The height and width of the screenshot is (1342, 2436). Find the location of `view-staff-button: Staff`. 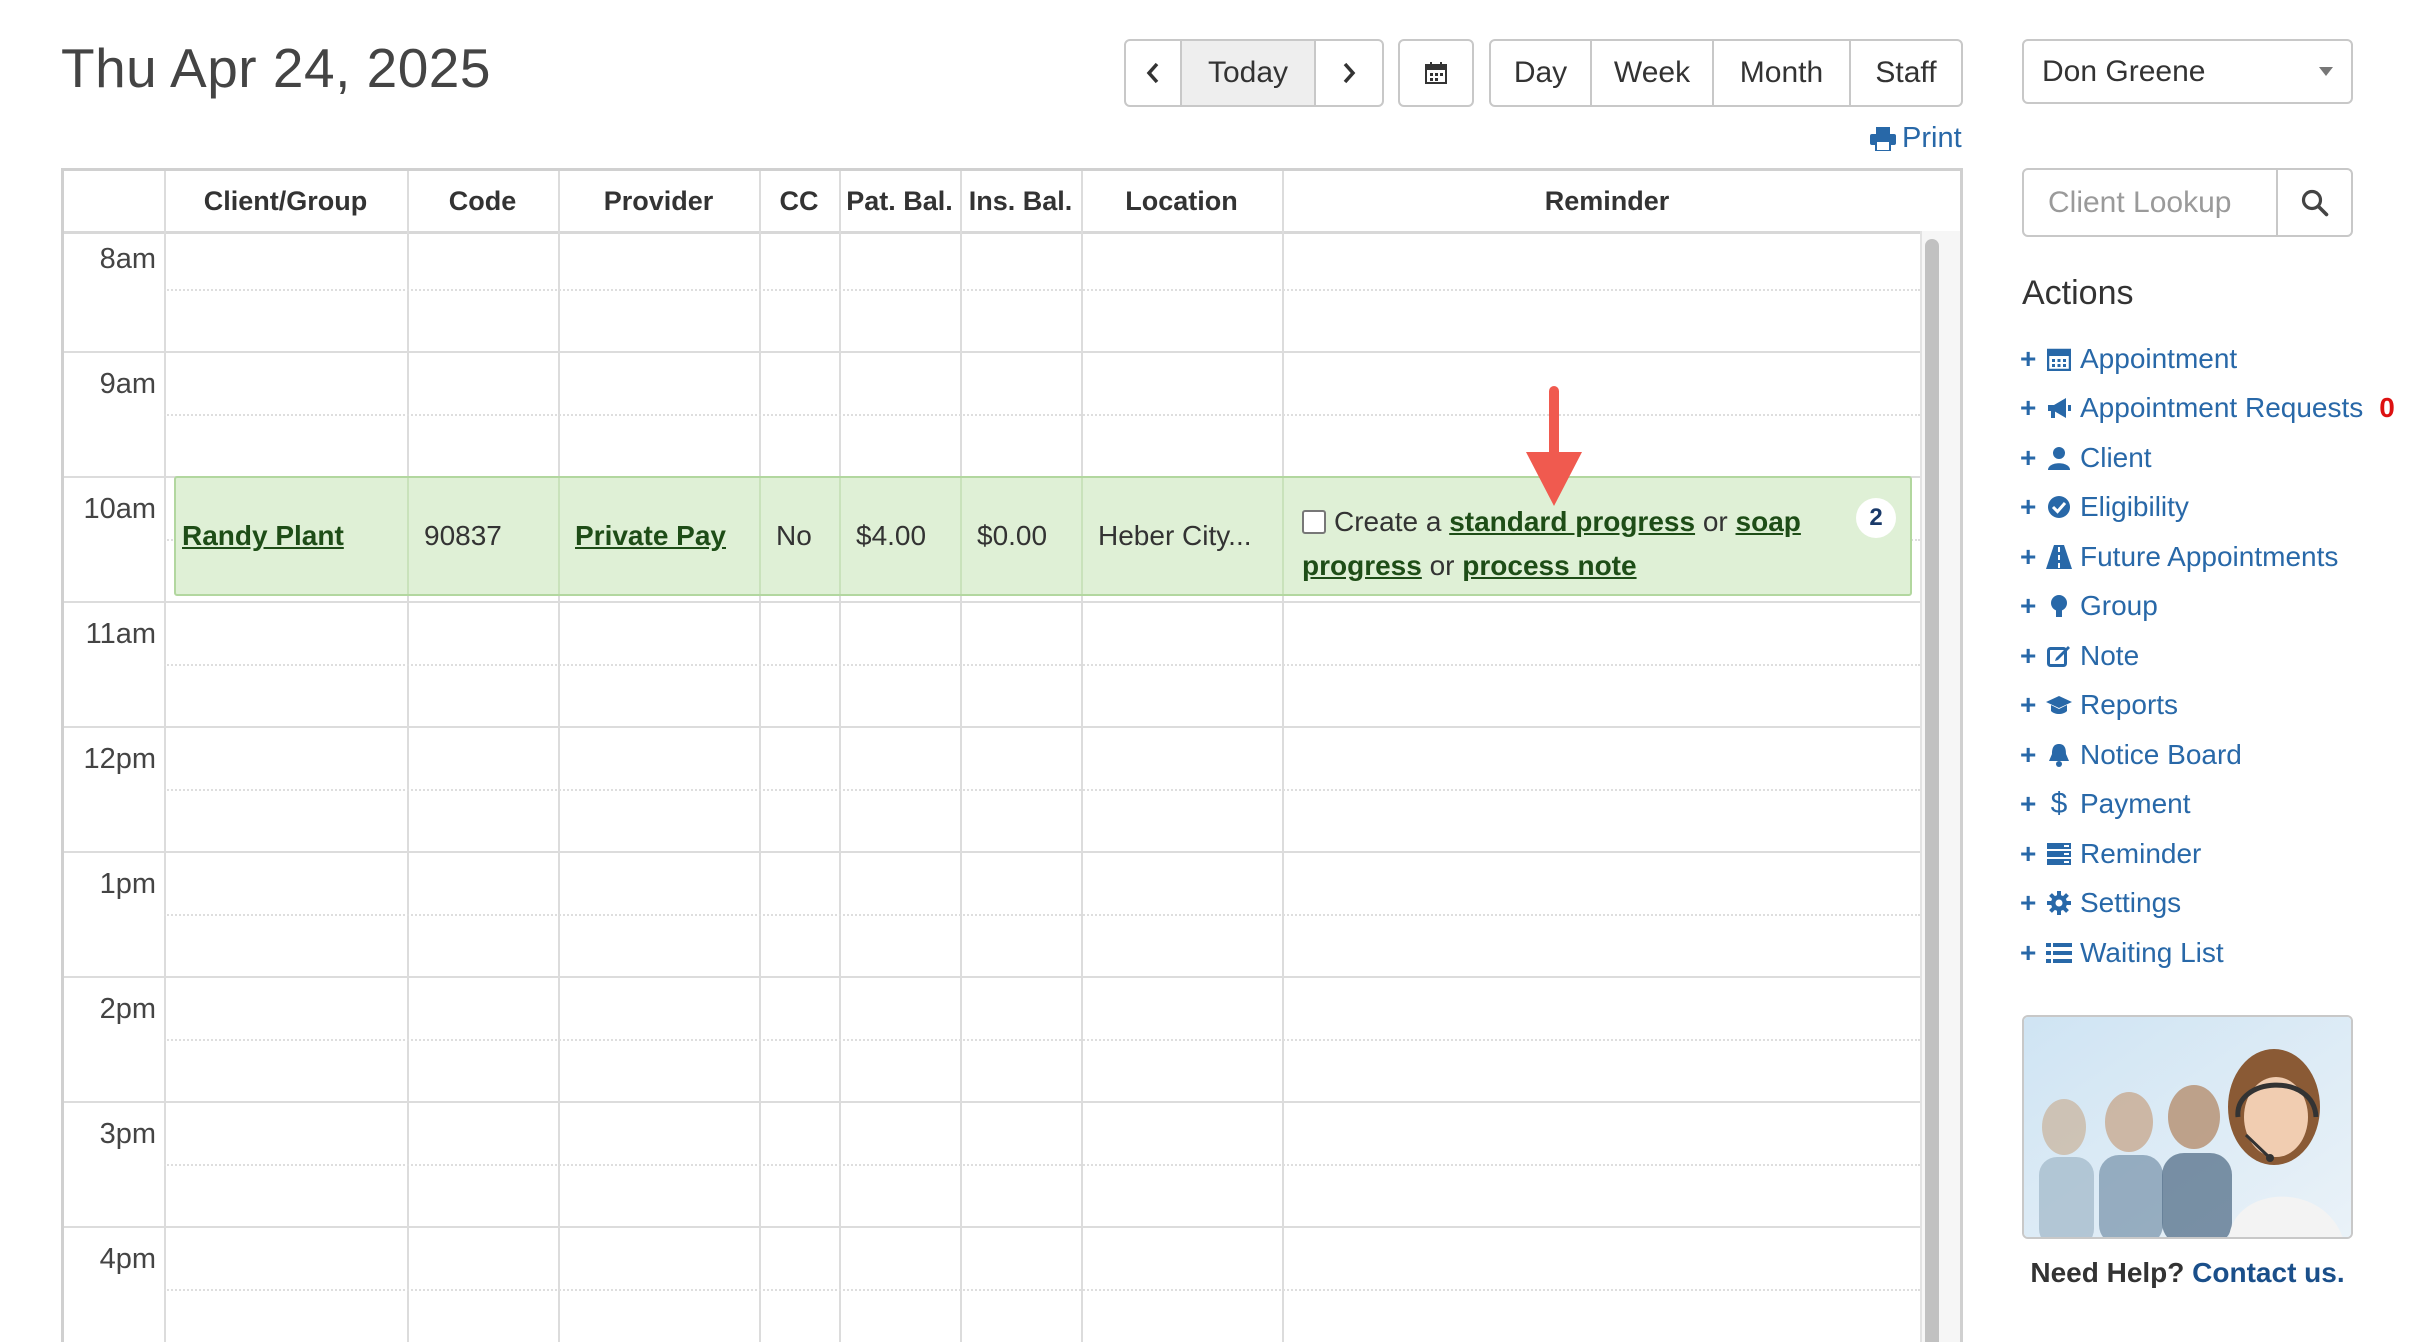

view-staff-button: Staff is located at coordinates (1906, 73).